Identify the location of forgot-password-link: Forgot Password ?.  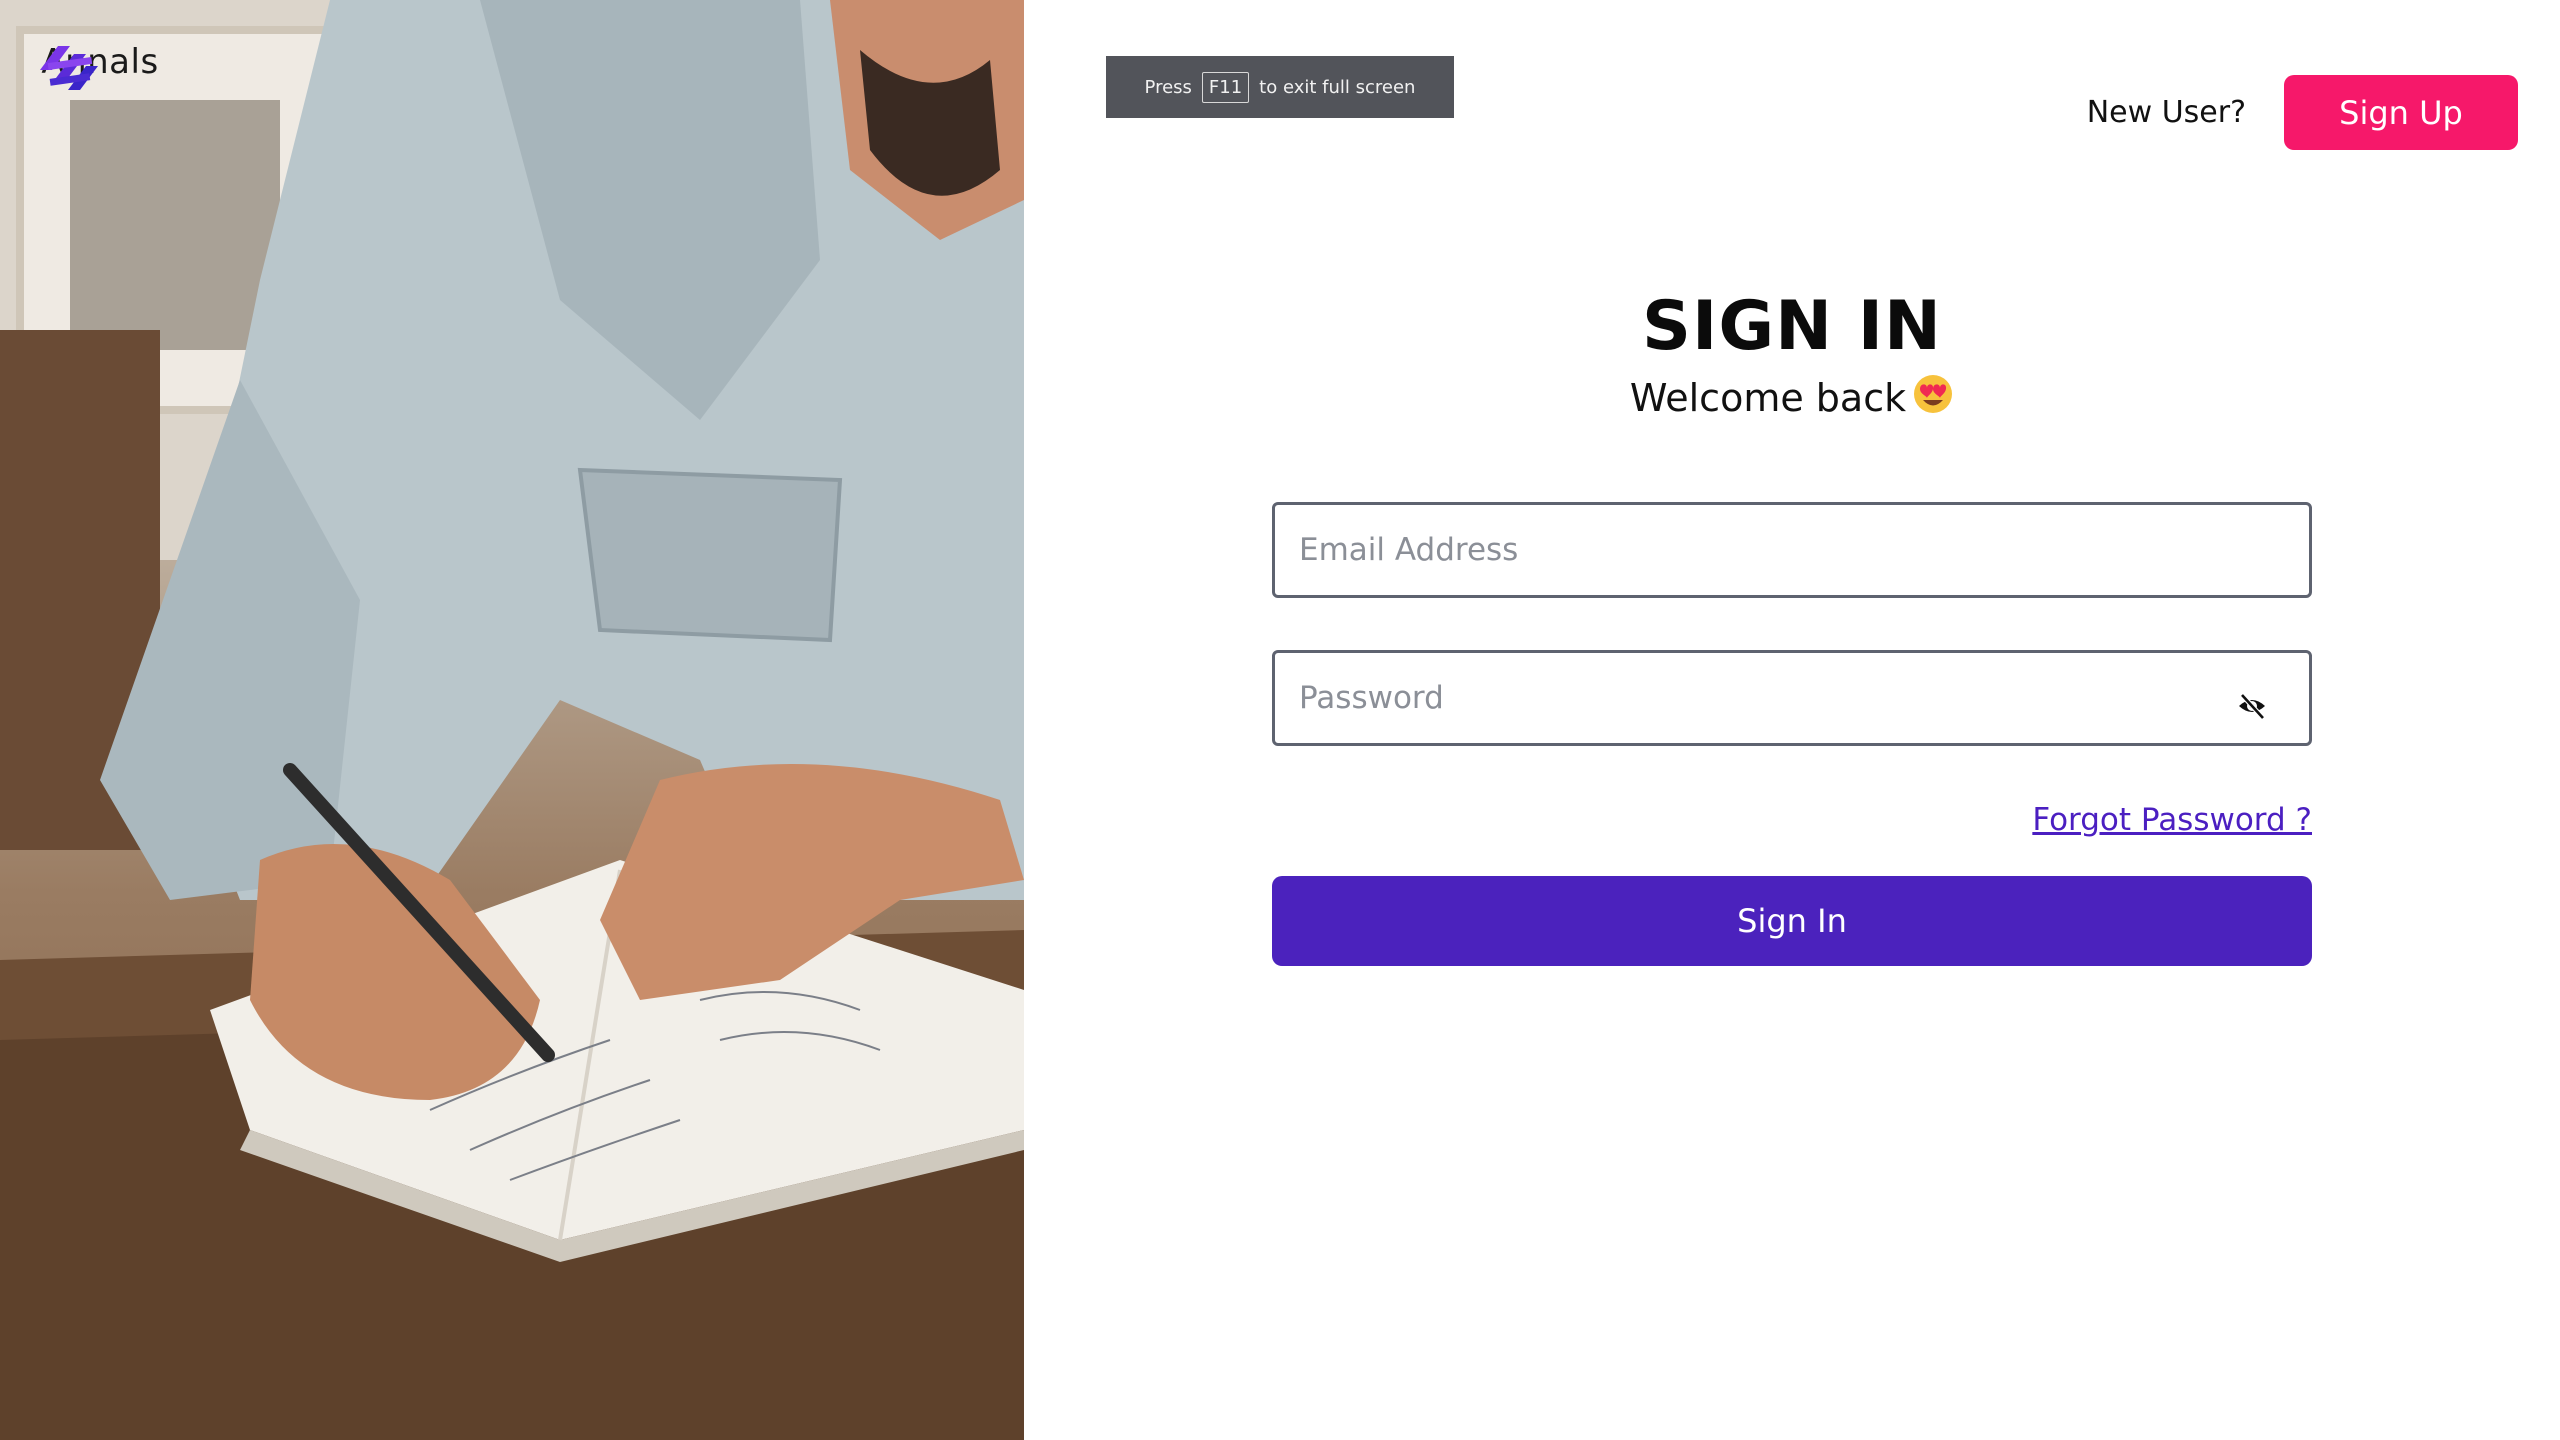
(2172, 820).